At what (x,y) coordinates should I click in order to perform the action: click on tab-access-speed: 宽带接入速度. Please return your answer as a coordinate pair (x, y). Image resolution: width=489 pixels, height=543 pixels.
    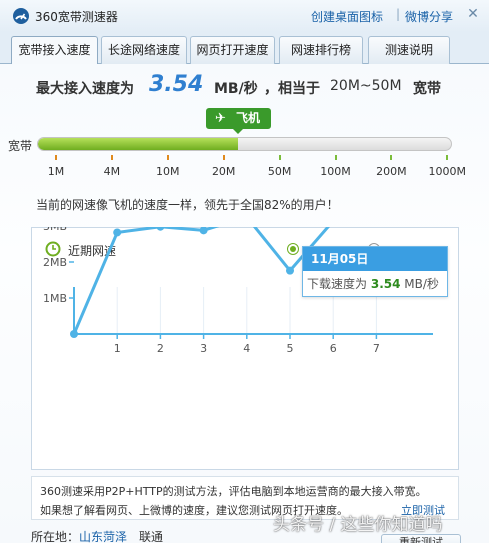
    Looking at the image, I should click on (54, 50).